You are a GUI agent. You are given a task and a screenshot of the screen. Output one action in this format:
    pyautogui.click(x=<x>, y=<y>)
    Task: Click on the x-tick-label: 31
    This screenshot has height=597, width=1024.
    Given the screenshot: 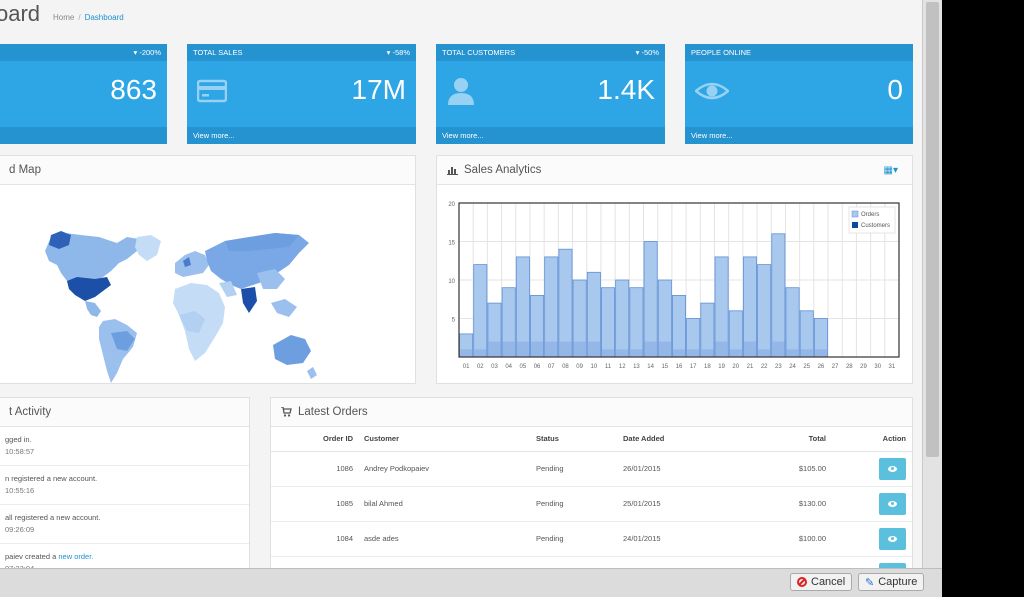 What is the action you would take?
    pyautogui.click(x=892, y=367)
    